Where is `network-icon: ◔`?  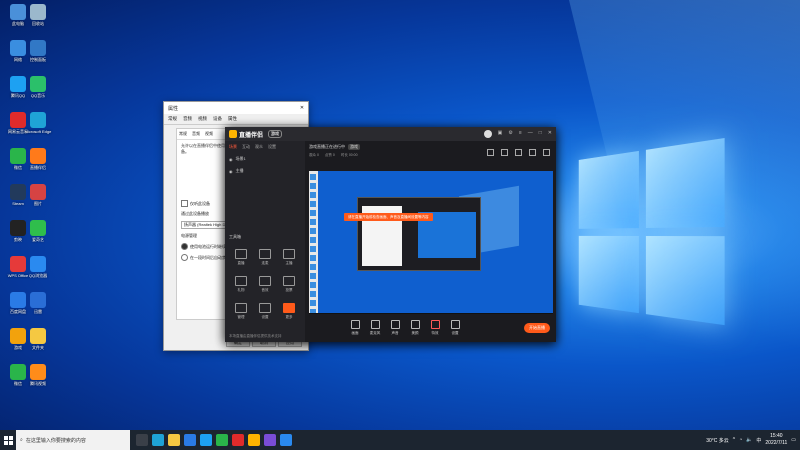
network-icon: ◔ is located at coordinates (740, 440).